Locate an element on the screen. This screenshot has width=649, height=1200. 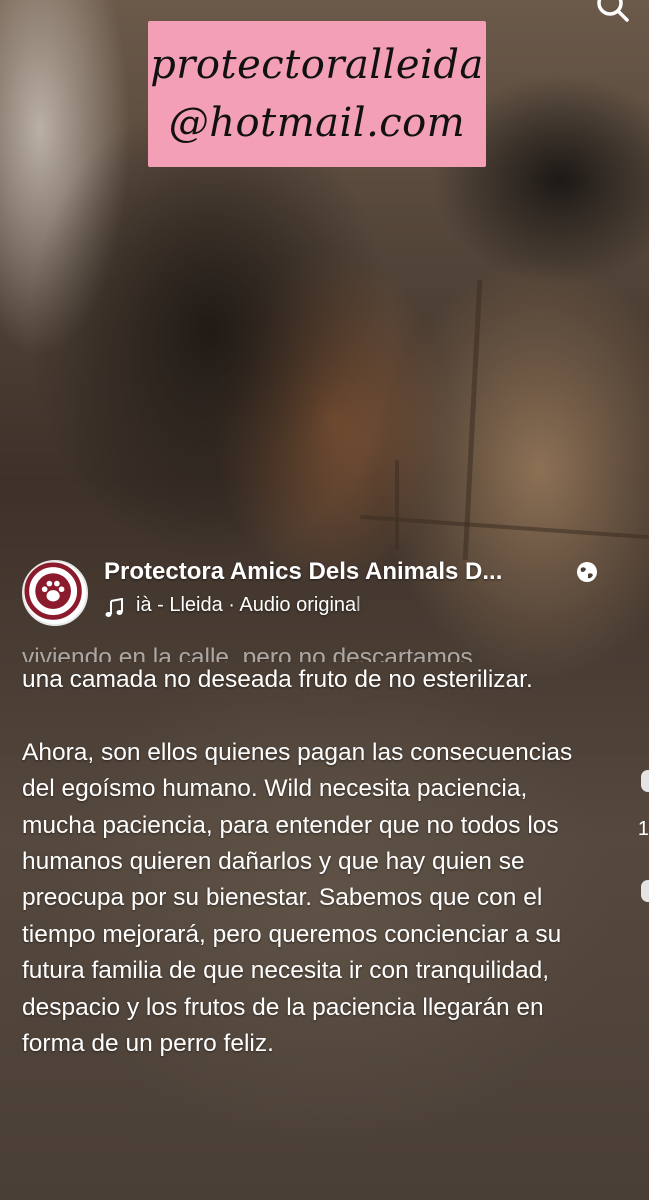
paw-logo-icon is located at coordinates (53, 591).